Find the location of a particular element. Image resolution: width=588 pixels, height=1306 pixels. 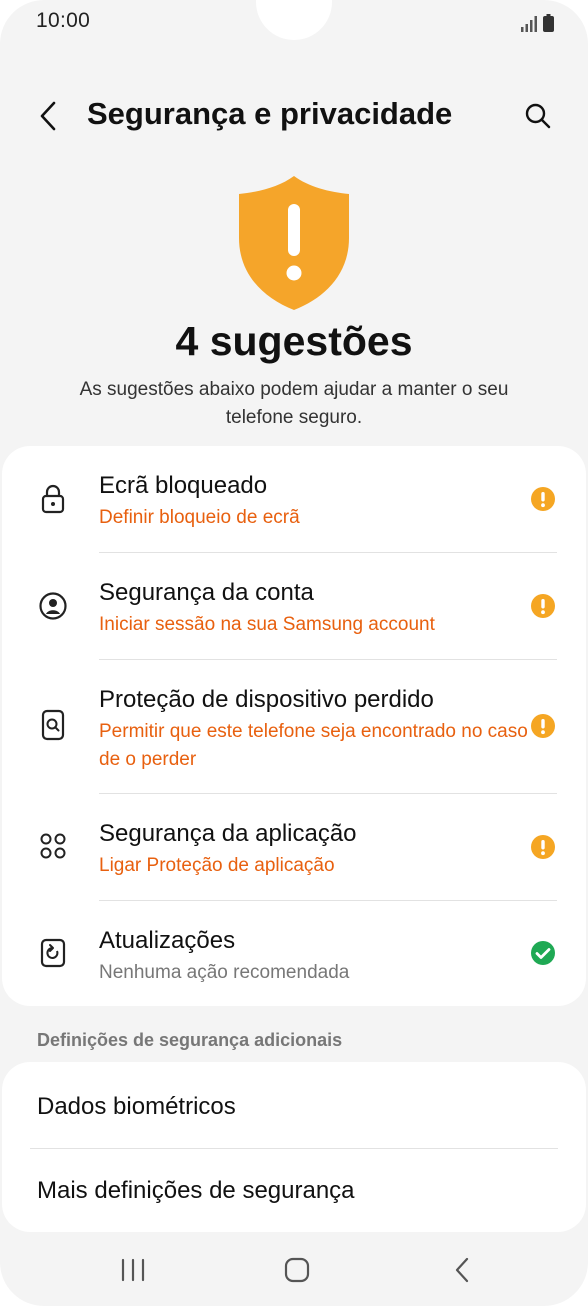

status-time: 10:00 is located at coordinates (63, 20).